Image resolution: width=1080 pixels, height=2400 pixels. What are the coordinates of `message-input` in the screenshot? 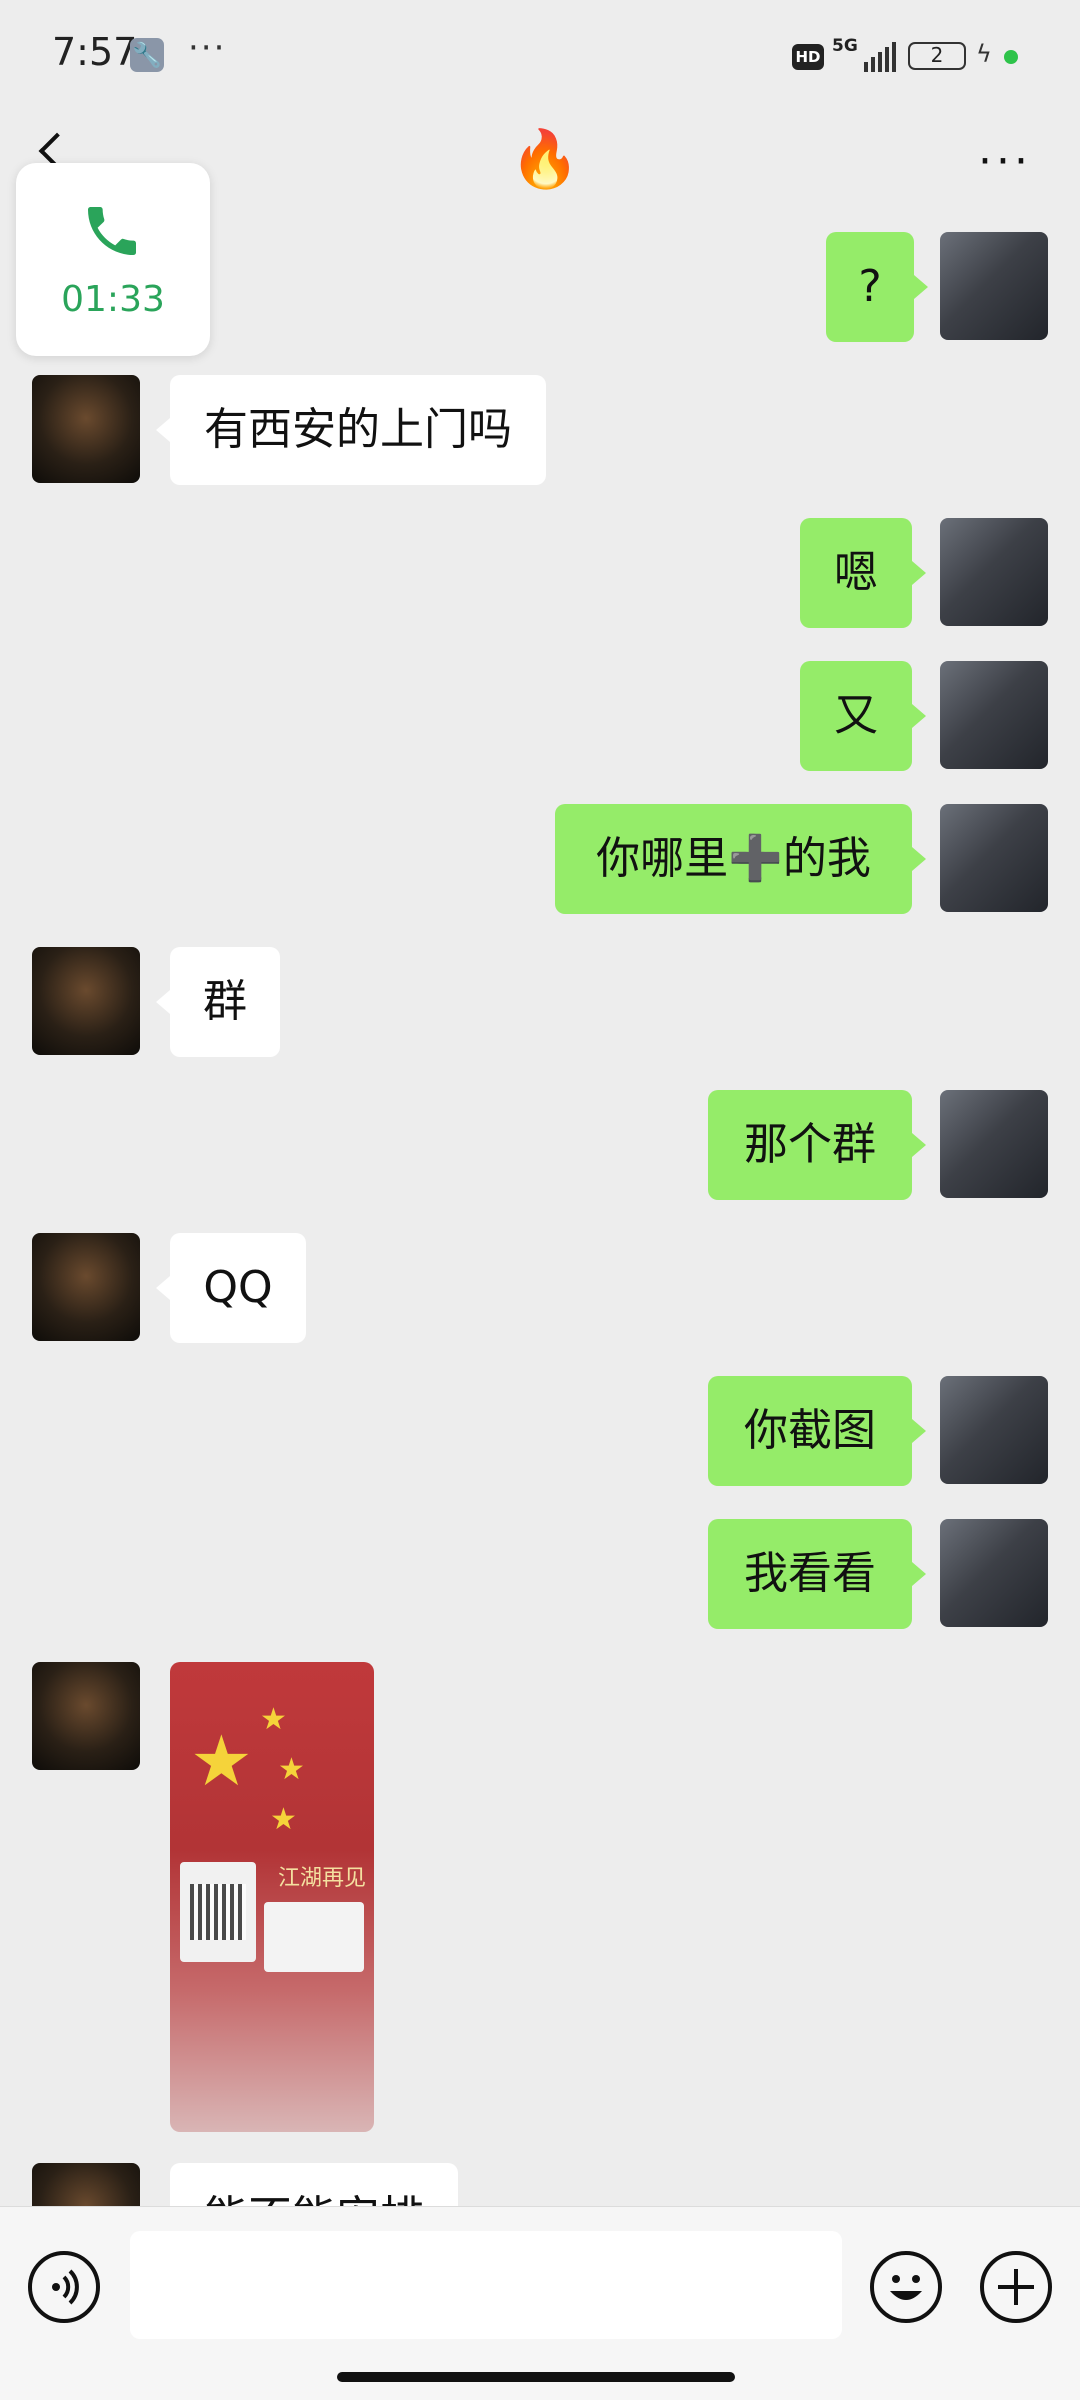 It's located at (486, 2285).